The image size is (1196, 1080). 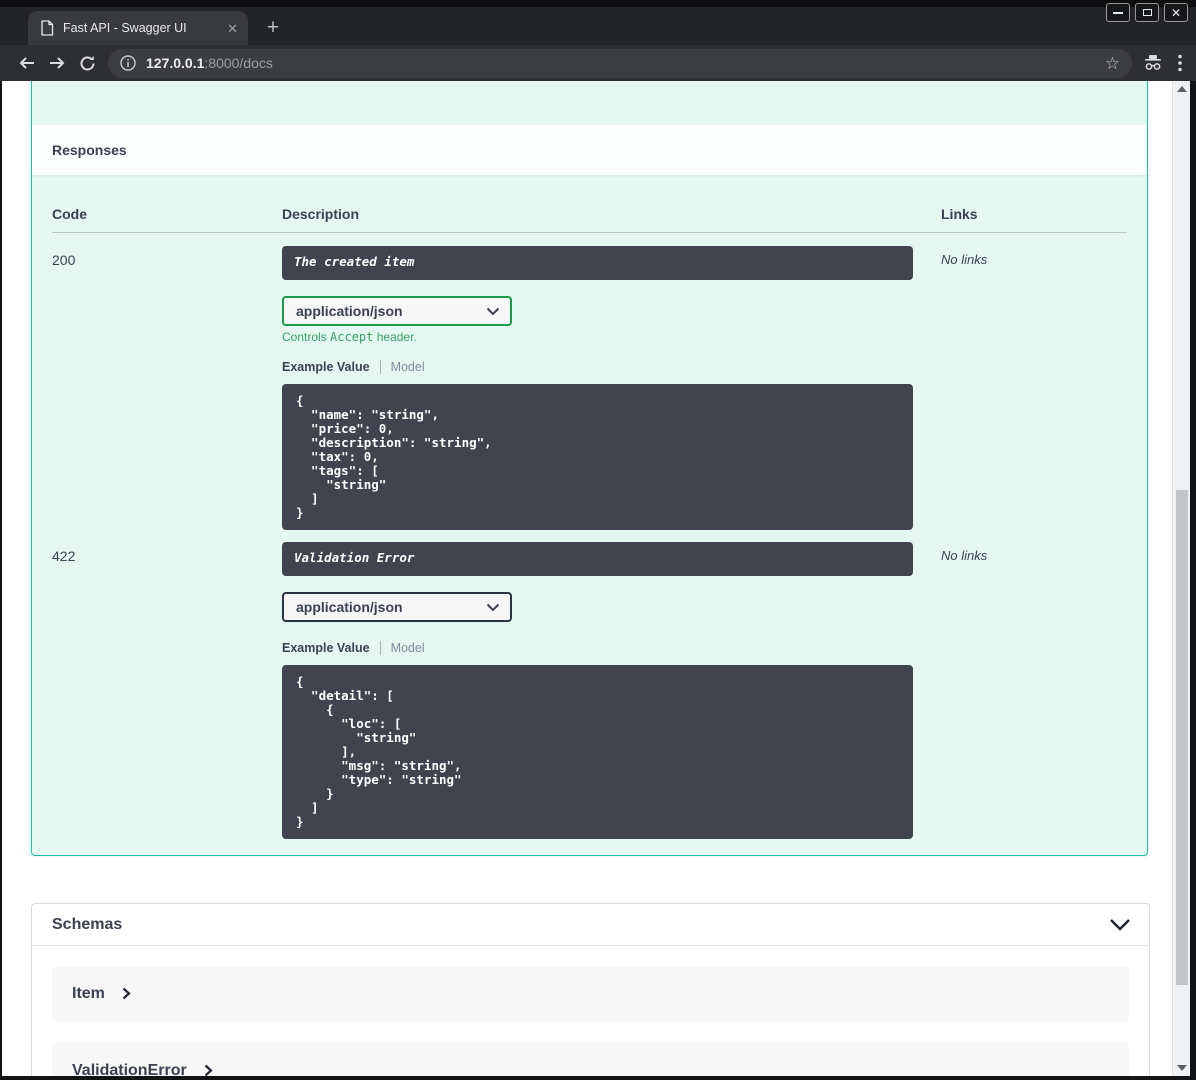 What do you see at coordinates (597, 559) in the screenshot?
I see `response-description-box: Validation Error` at bounding box center [597, 559].